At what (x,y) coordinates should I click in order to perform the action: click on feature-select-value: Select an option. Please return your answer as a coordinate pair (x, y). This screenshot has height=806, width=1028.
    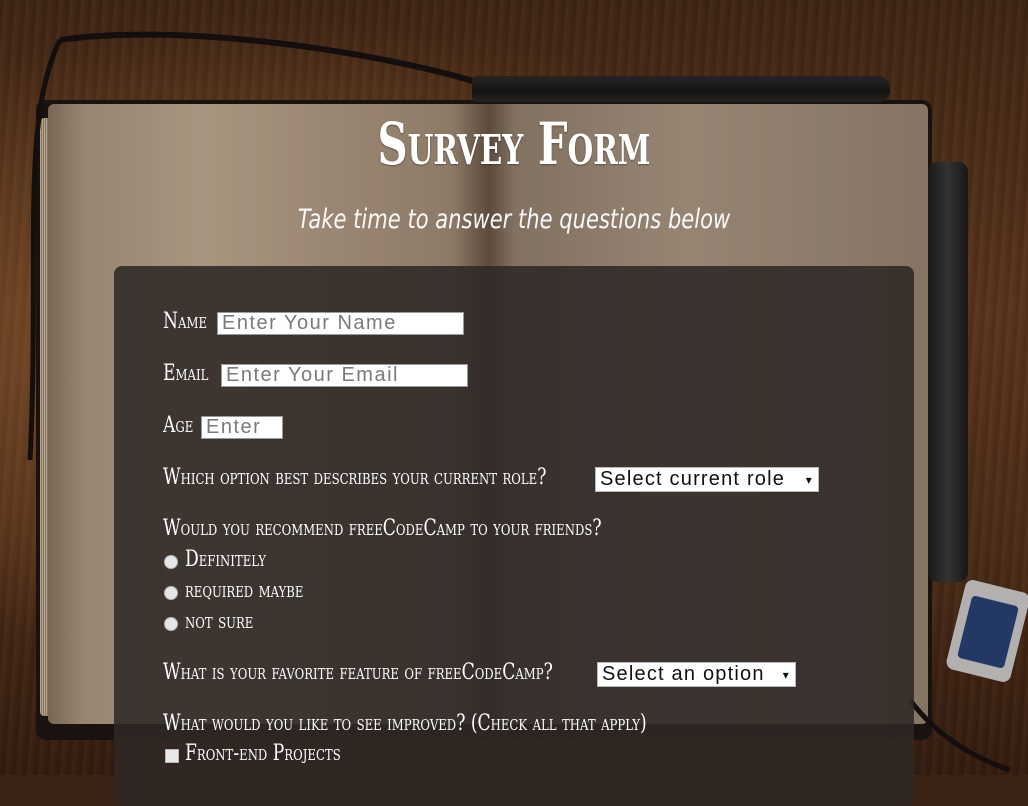
    Looking at the image, I should click on (683, 674).